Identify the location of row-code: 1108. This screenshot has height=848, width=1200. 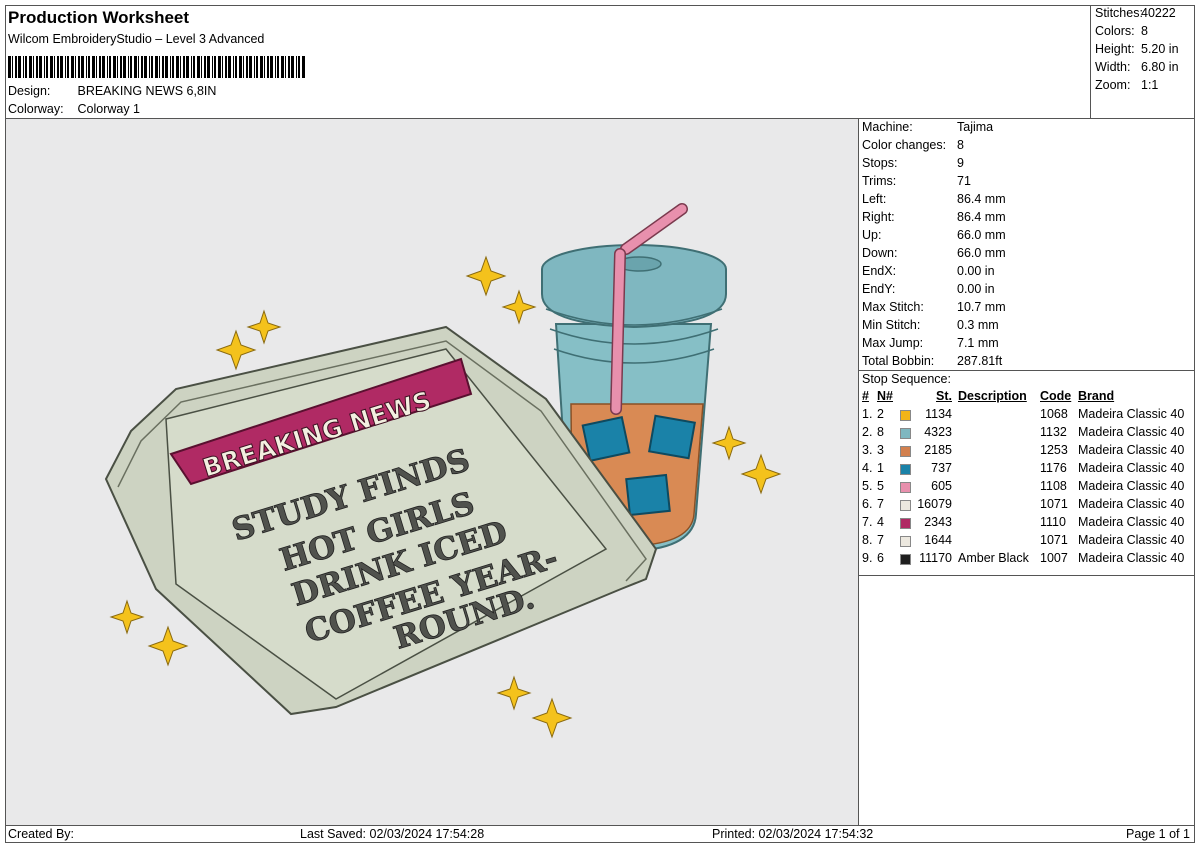
(1053, 486).